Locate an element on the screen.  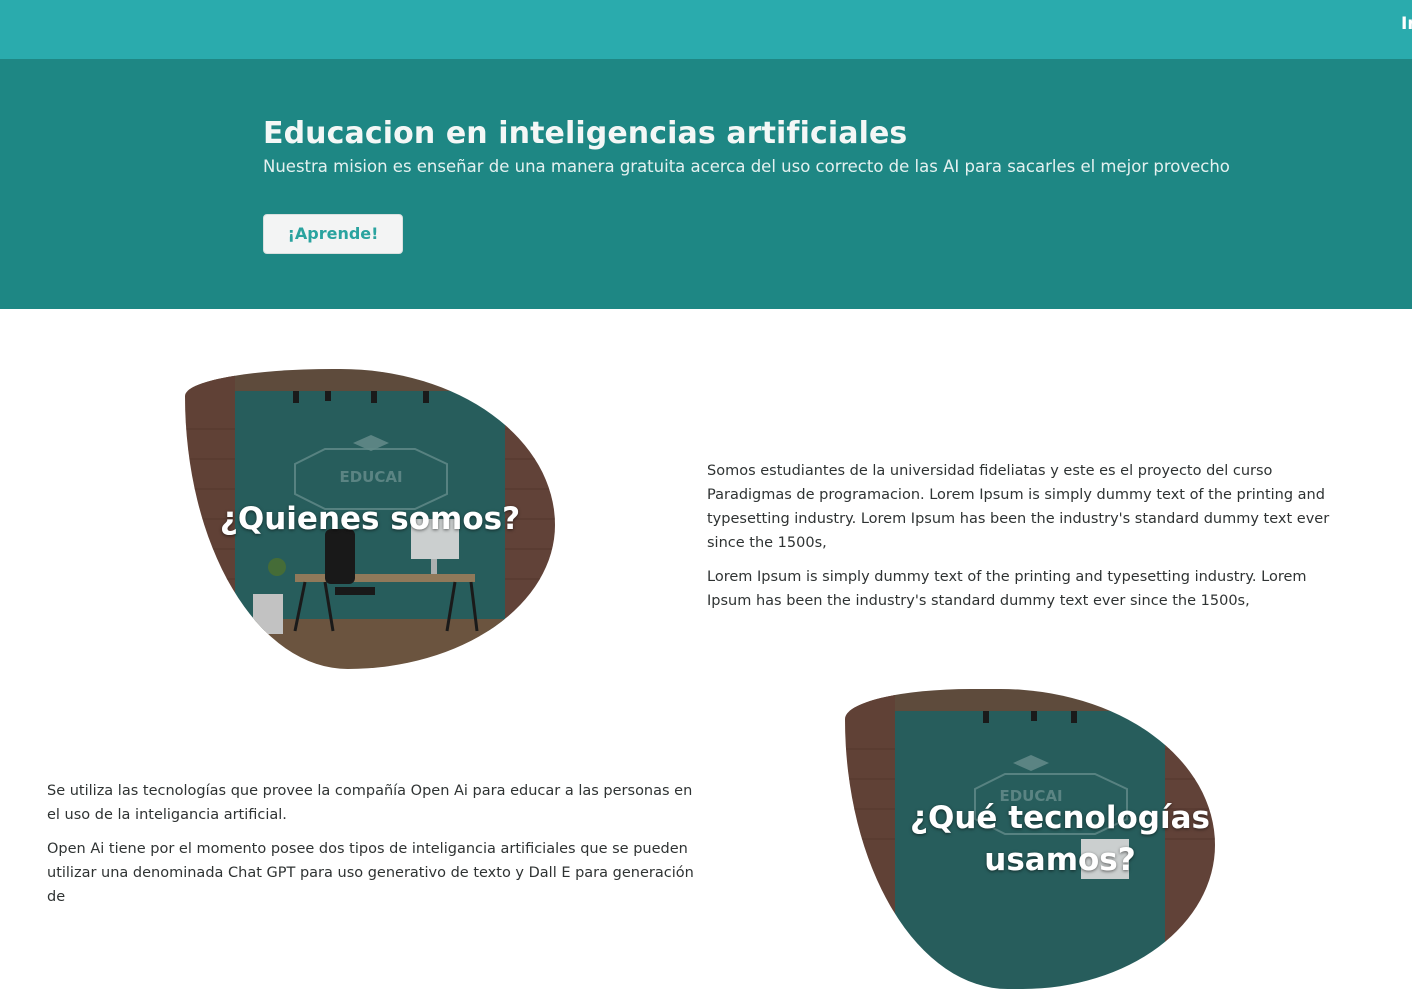
hero-title: Educacion en inteligencias artificiales is located at coordinates (585, 133).